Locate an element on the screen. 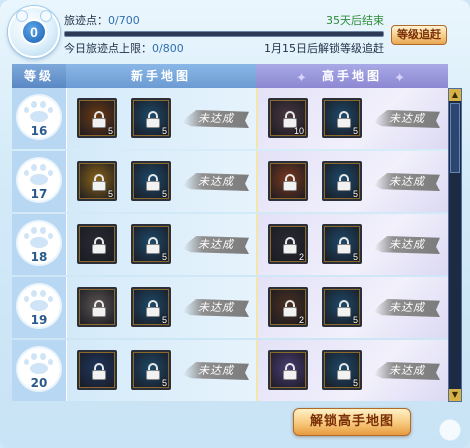 Image resolution: width=470 pixels, height=448 pixels. badge-value: 0 is located at coordinates (34, 32).